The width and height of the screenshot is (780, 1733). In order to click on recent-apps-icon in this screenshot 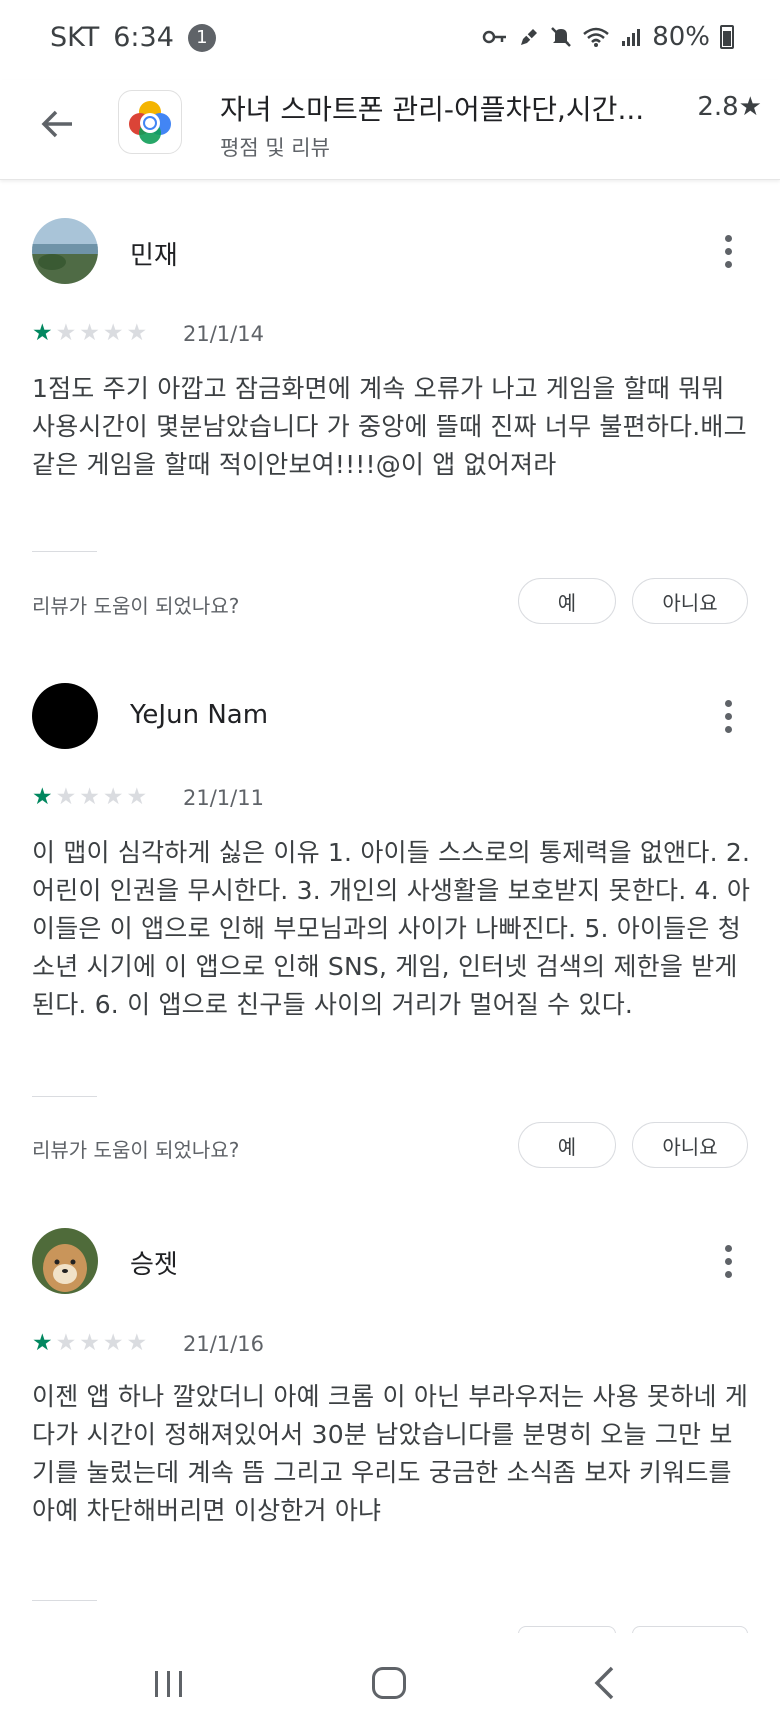, I will do `click(168, 1684)`.